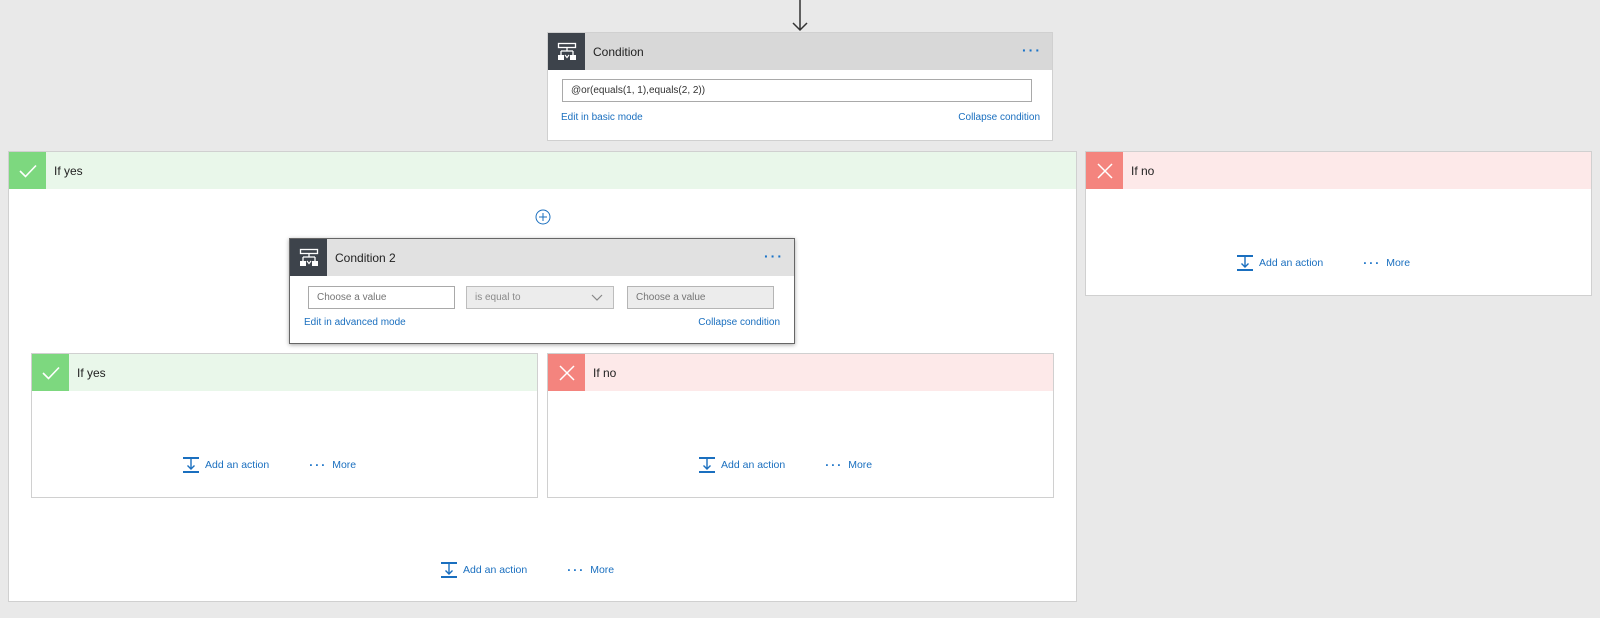 The width and height of the screenshot is (1600, 618). Describe the element at coordinates (774, 256) in the screenshot. I see `condition-2-menu-button: ···` at that location.